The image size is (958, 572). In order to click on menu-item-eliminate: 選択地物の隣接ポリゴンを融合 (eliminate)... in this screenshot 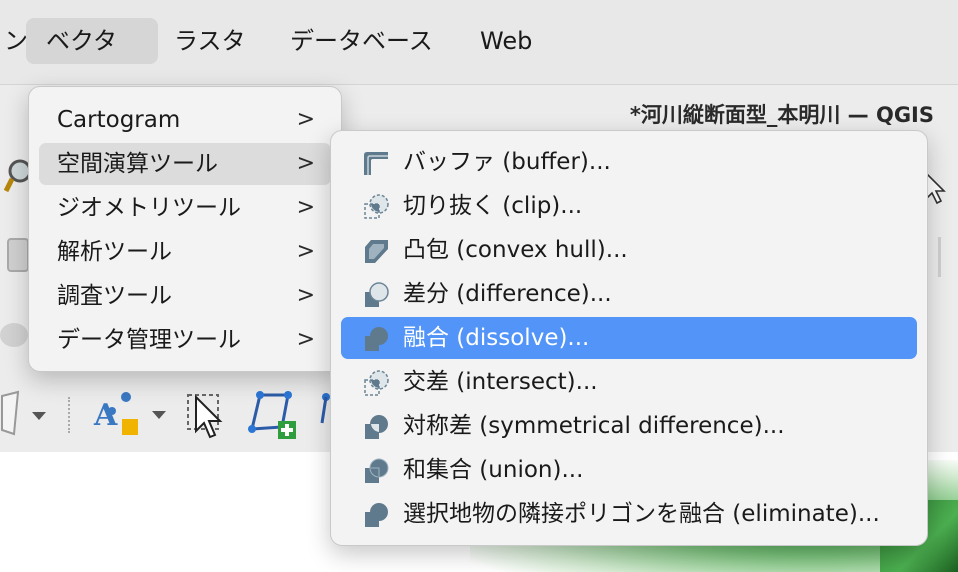, I will do `click(629, 514)`.